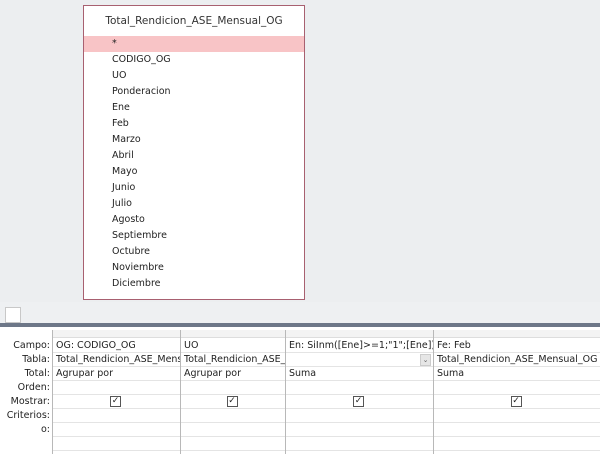 The image size is (600, 454). I want to click on field-item: Abril, so click(194, 156).